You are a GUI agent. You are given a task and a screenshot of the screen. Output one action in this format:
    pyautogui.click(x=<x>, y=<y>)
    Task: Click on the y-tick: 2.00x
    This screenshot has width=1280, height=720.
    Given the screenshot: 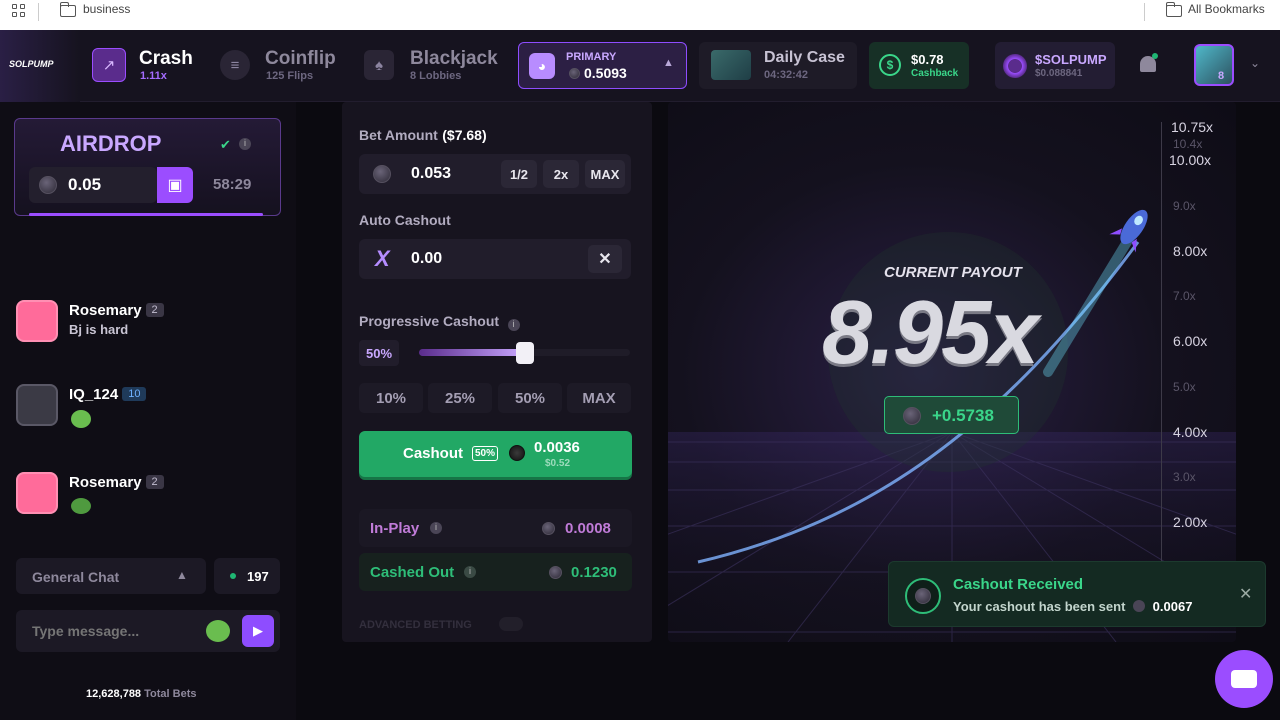 What is the action you would take?
    pyautogui.click(x=1190, y=522)
    